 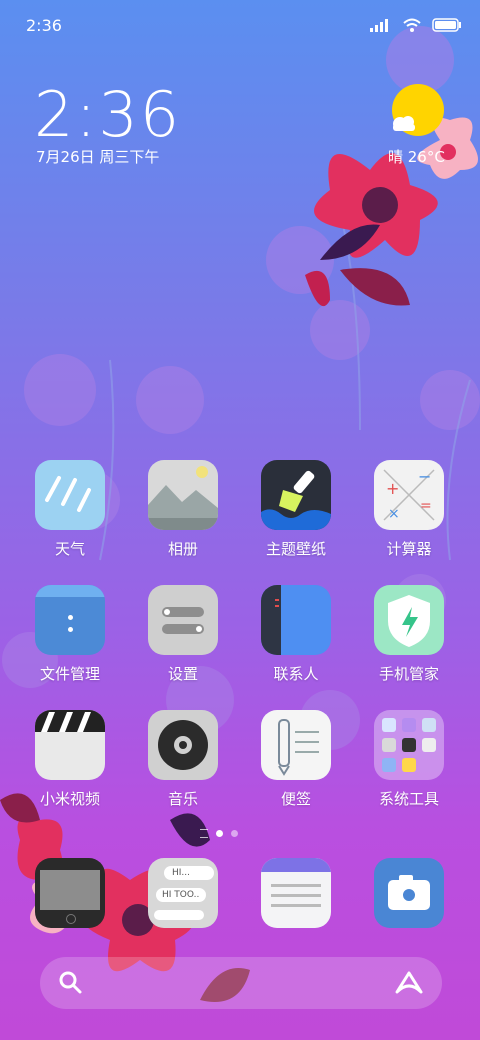 I want to click on app-label: 手机管家, so click(x=408, y=674).